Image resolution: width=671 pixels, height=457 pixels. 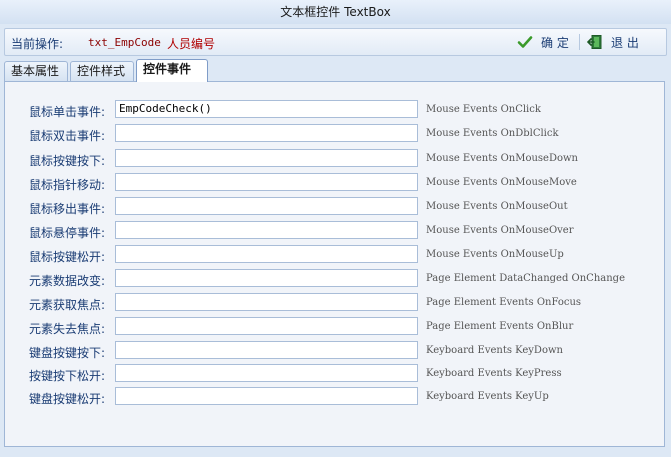 I want to click on event-hint: Mouse Events OnMouseOut, so click(x=497, y=206).